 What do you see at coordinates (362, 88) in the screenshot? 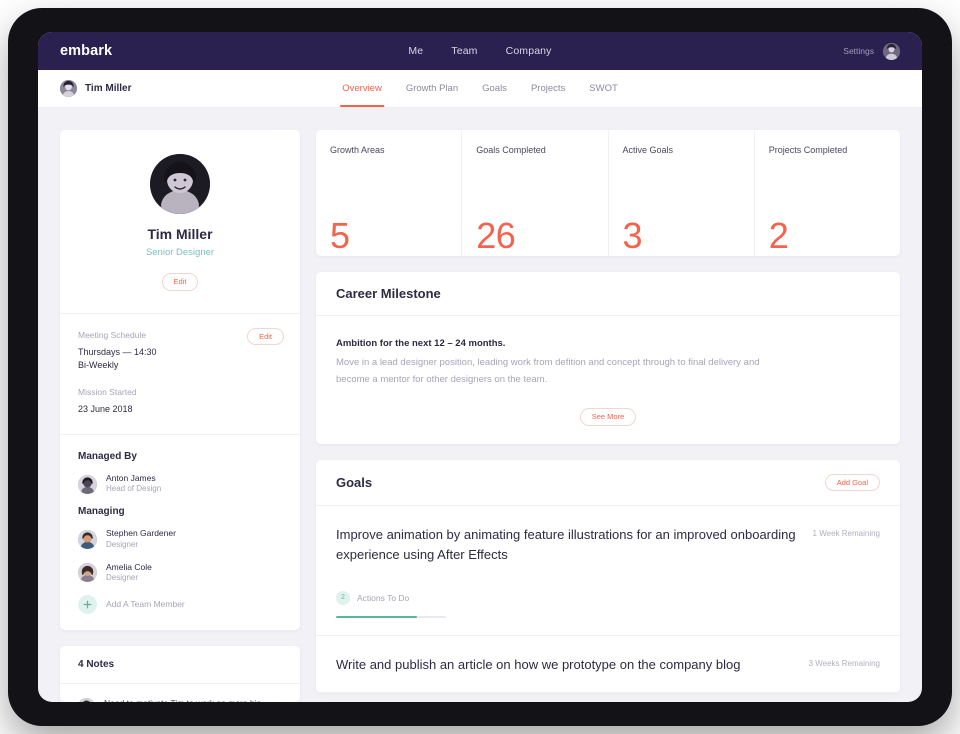
I see `tab-overview: Overview` at bounding box center [362, 88].